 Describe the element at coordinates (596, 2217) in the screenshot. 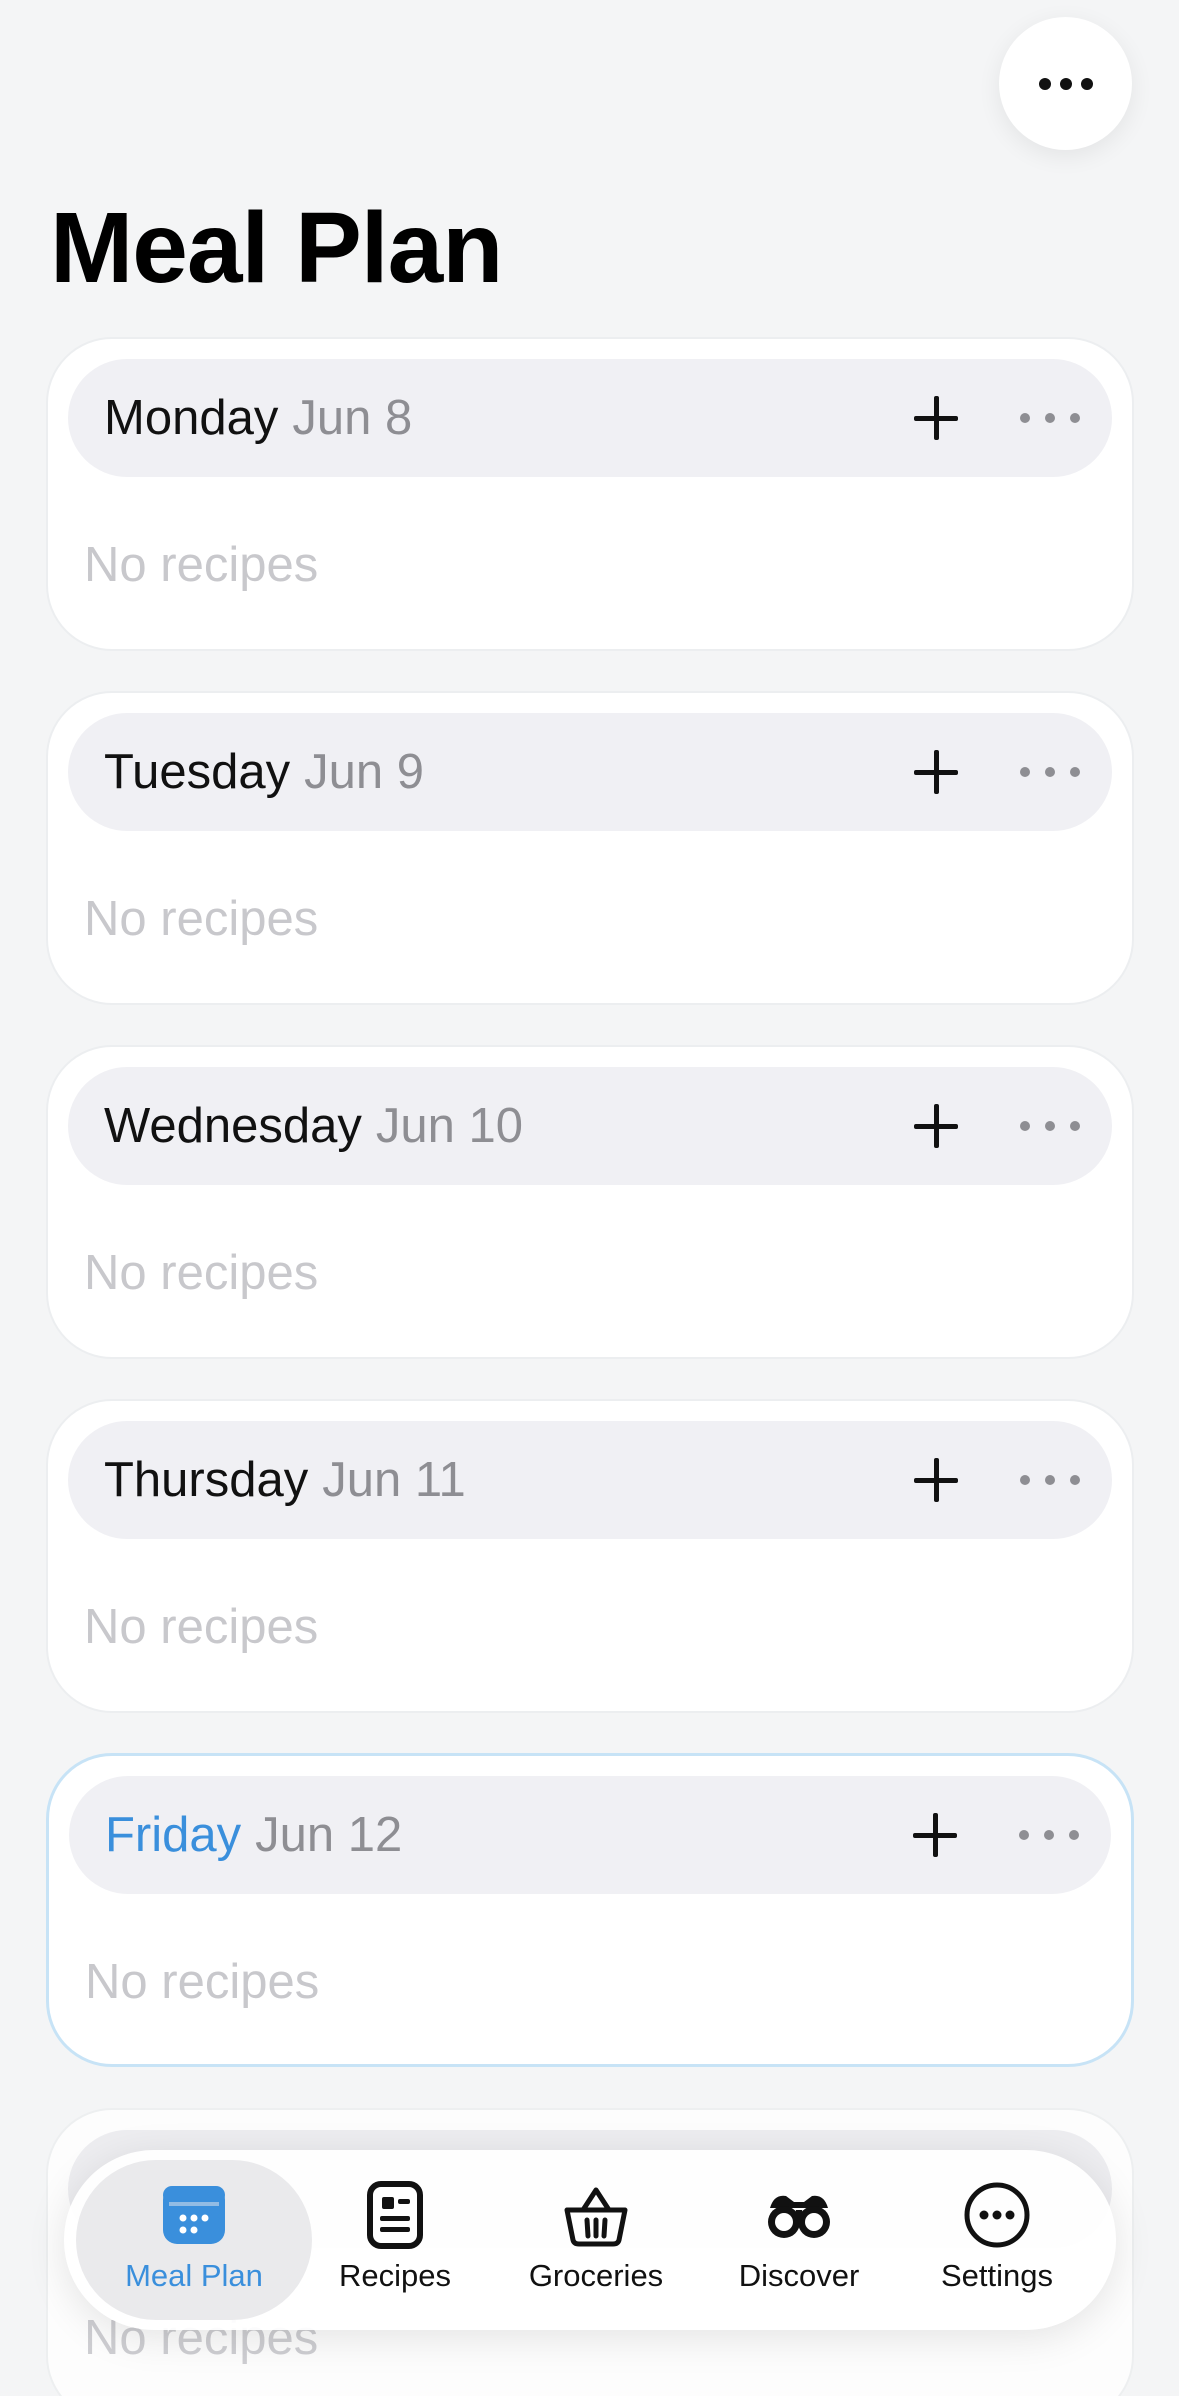

I see `basket-icon` at that location.